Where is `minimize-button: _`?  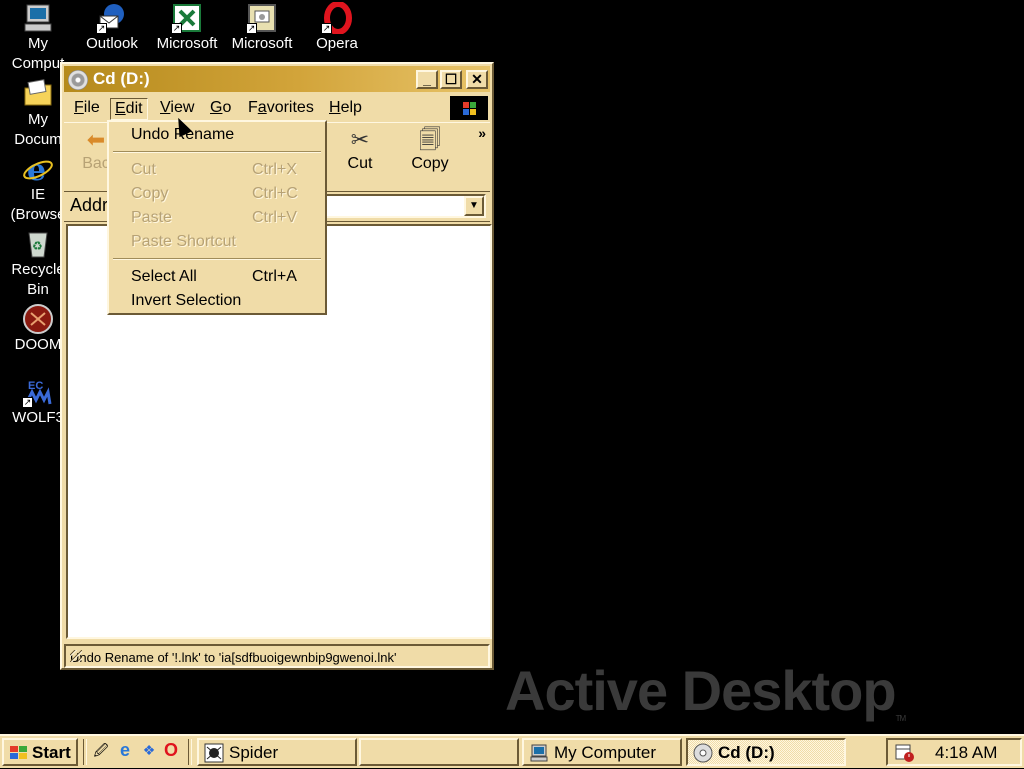
minimize-button: _ is located at coordinates (427, 79).